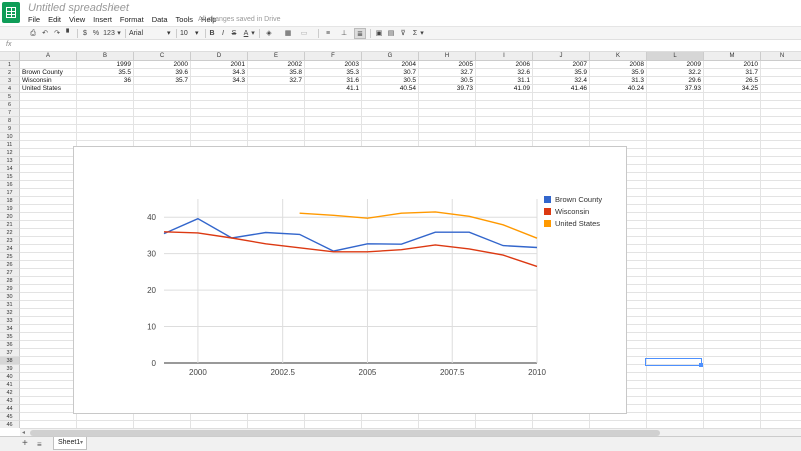 This screenshot has width=801, height=451. What do you see at coordinates (10, 121) in the screenshot?
I see `row-header: 8` at bounding box center [10, 121].